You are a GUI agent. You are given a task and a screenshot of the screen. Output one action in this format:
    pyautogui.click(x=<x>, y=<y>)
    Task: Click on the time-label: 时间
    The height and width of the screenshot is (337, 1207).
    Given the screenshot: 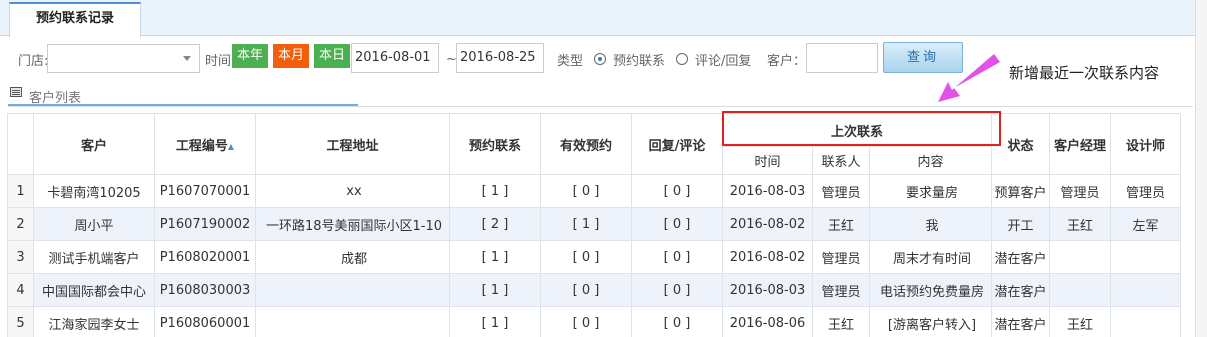 What is the action you would take?
    pyautogui.click(x=218, y=61)
    